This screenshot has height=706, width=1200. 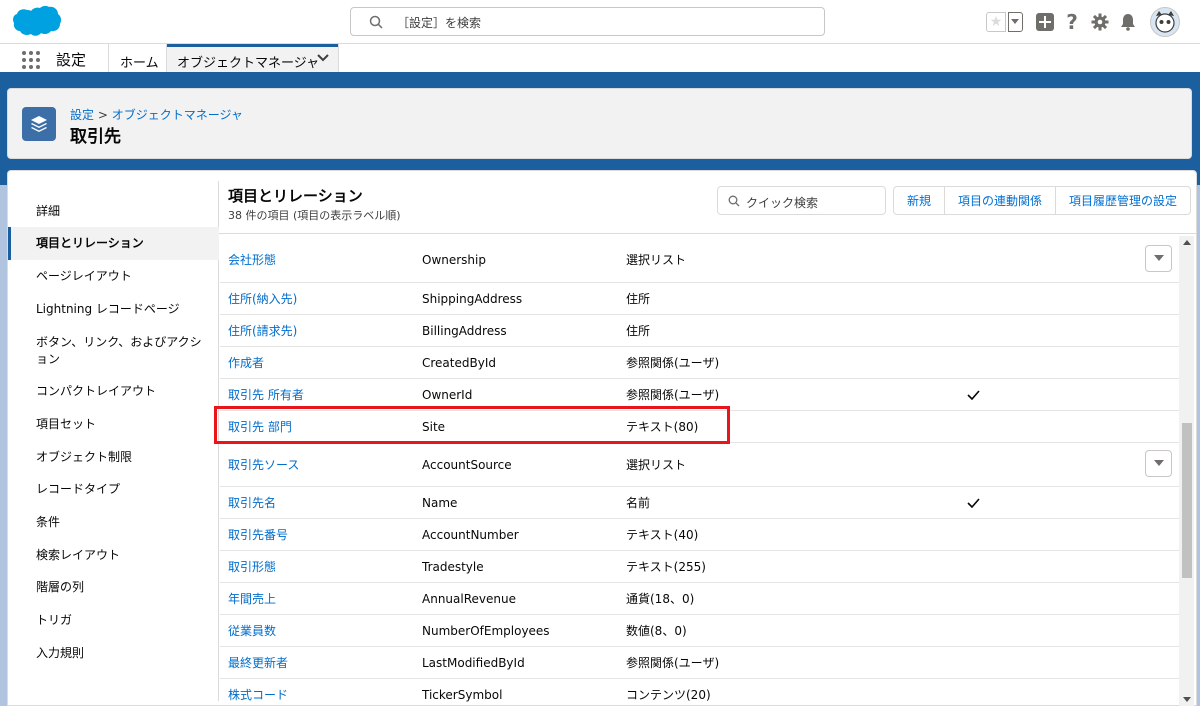 What do you see at coordinates (1187, 242) in the screenshot?
I see `scroll-up-arrow-icon` at bounding box center [1187, 242].